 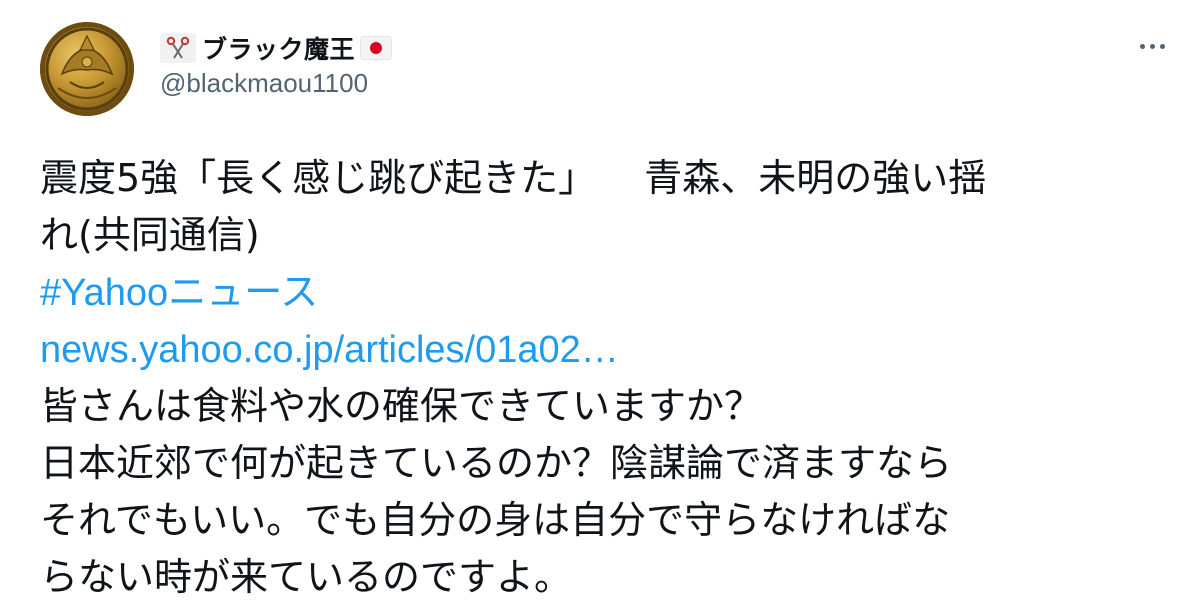 I want to click on display-name-row: ブラック魔王, so click(x=276, y=48).